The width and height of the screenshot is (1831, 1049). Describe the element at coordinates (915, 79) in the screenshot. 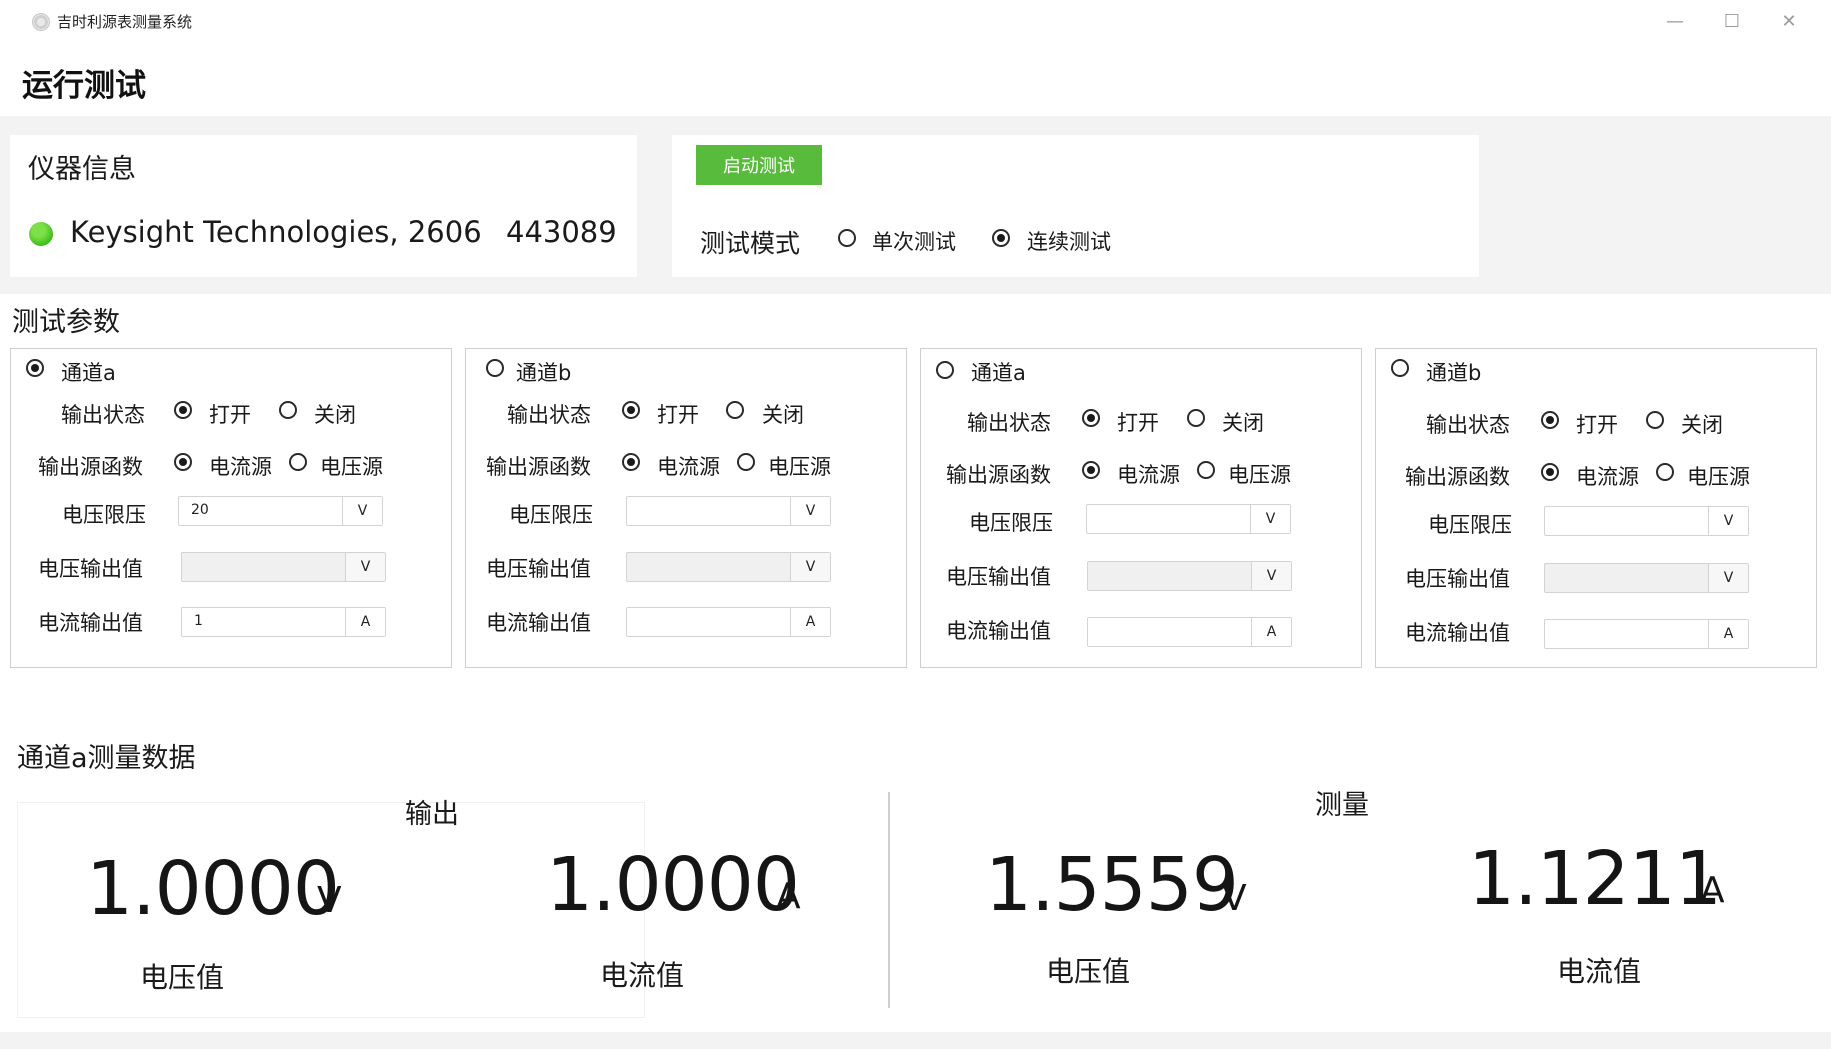

I see `page-header: 运行测试` at that location.